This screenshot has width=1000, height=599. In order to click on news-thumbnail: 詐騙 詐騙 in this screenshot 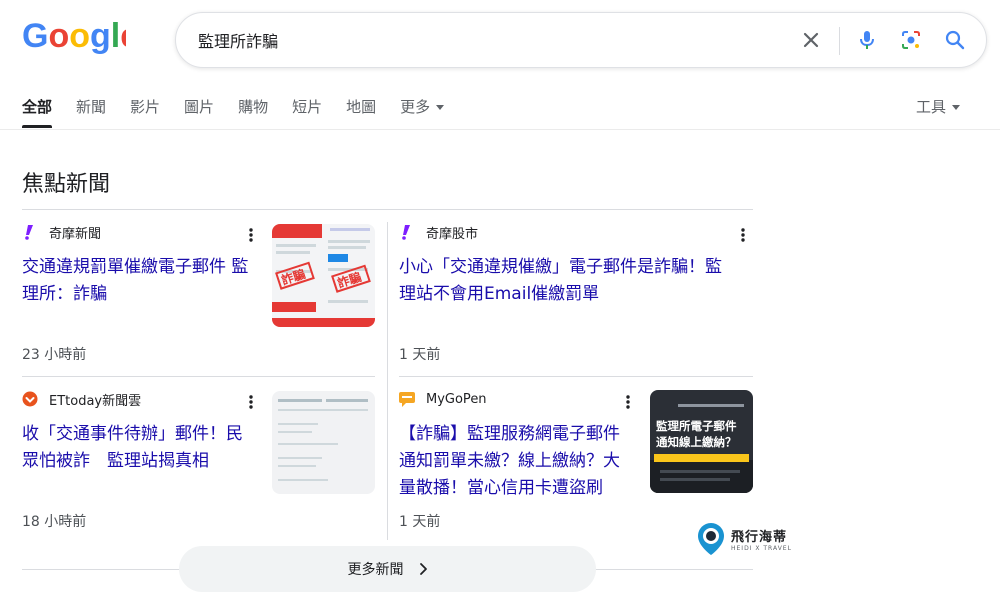, I will do `click(323, 275)`.